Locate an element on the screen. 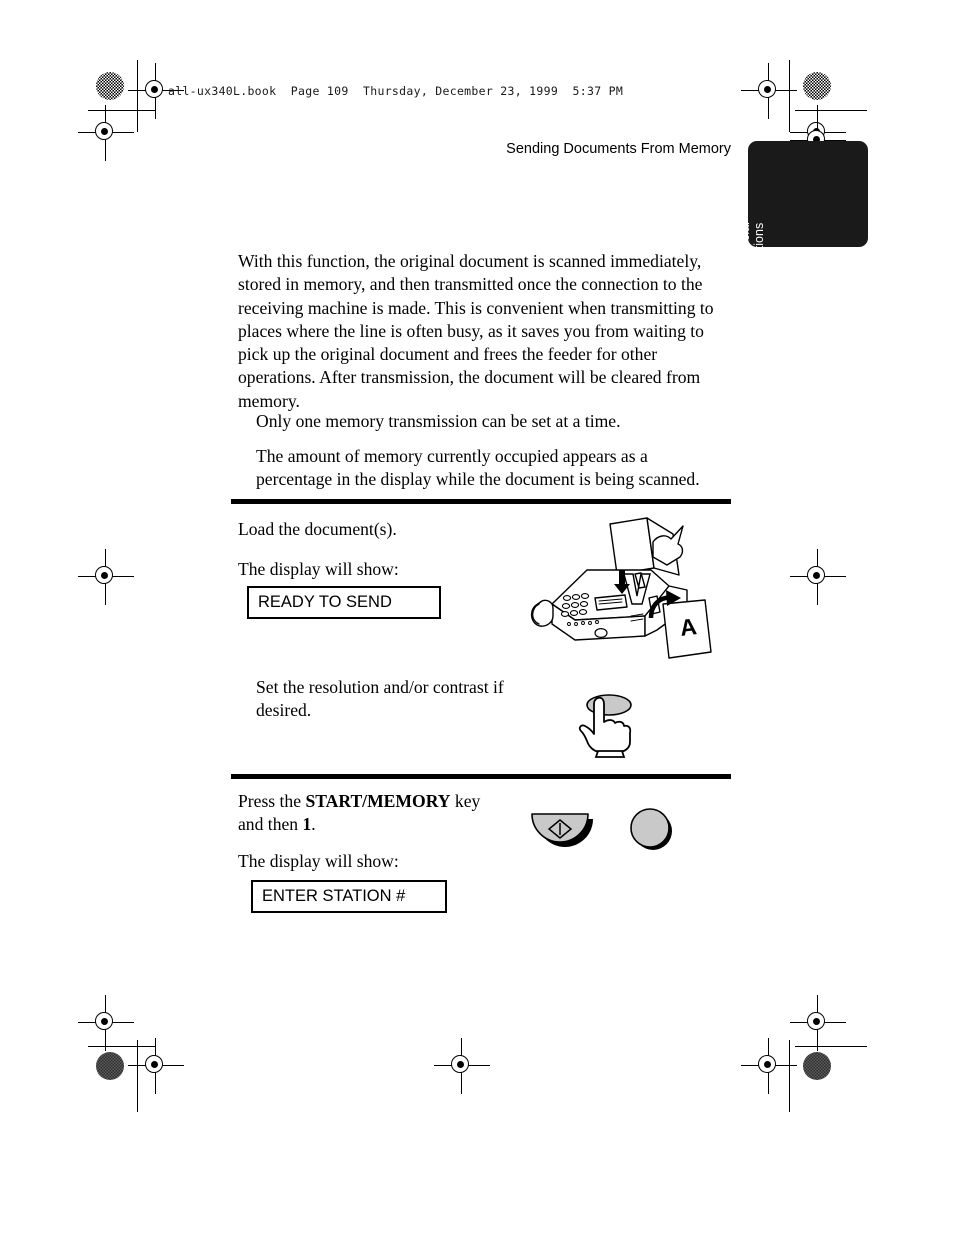 The image size is (954, 1235). press-number: 1 is located at coordinates (307, 824).